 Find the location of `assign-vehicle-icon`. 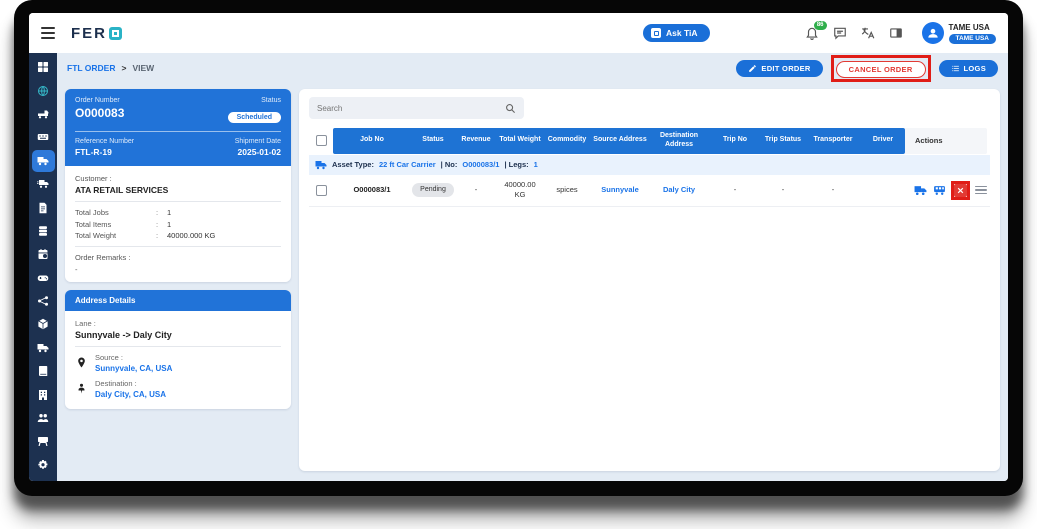

assign-vehicle-icon is located at coordinates (920, 190).